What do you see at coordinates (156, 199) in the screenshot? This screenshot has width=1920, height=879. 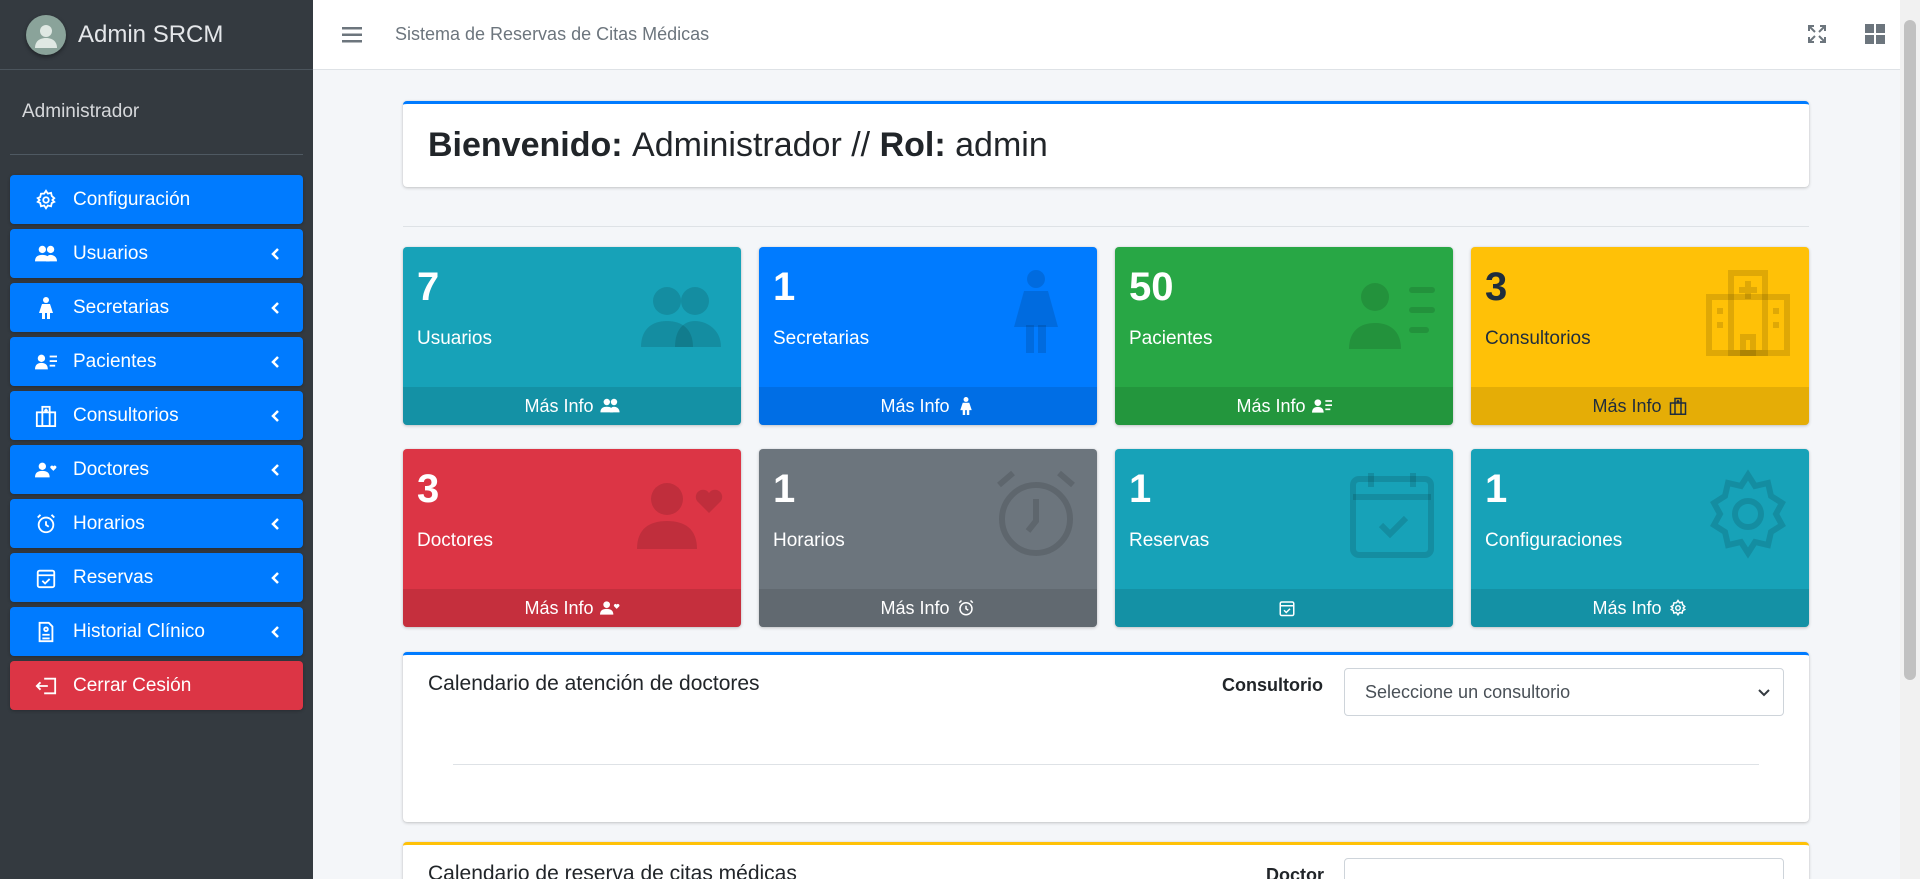 I see `sidebar-item-configuracion: Configuración` at bounding box center [156, 199].